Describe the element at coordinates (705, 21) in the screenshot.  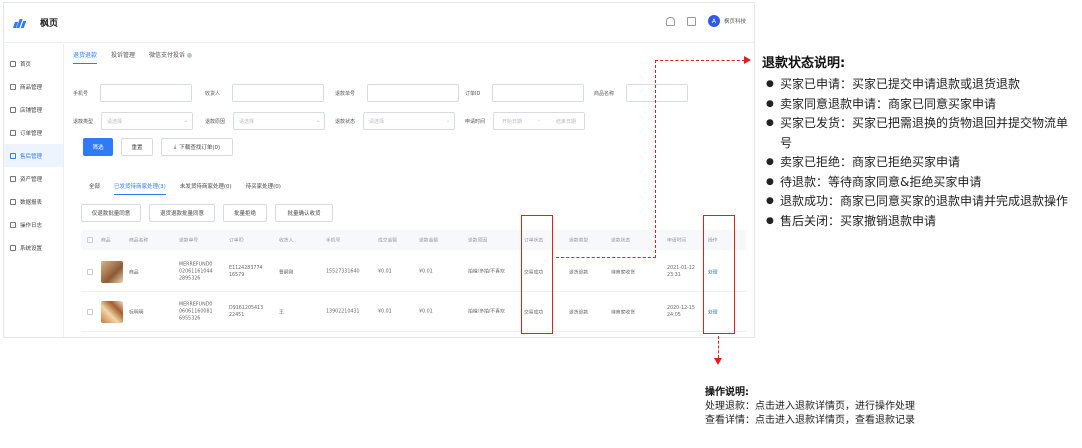
I see `top-right-tools: A 枫页科技` at that location.